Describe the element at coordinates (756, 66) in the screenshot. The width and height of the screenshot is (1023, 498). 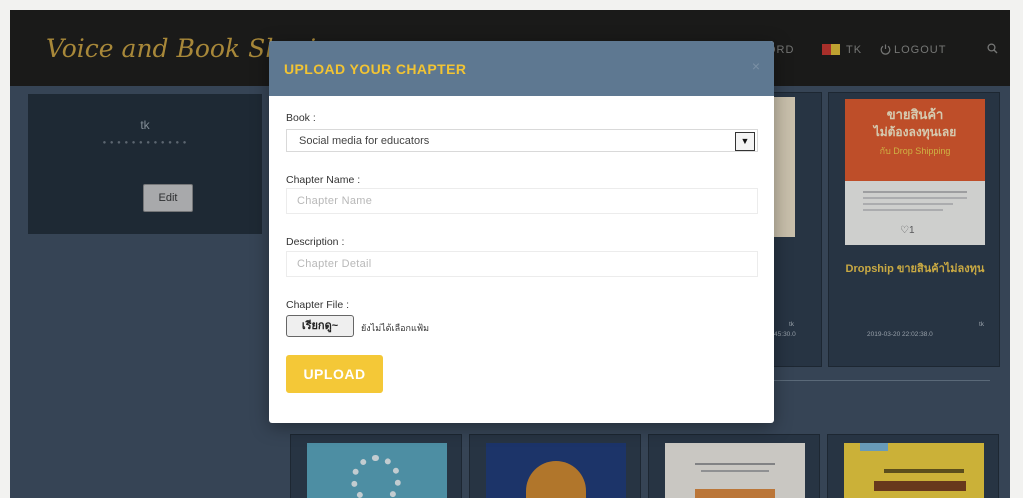
I see `close-icon: ×` at that location.